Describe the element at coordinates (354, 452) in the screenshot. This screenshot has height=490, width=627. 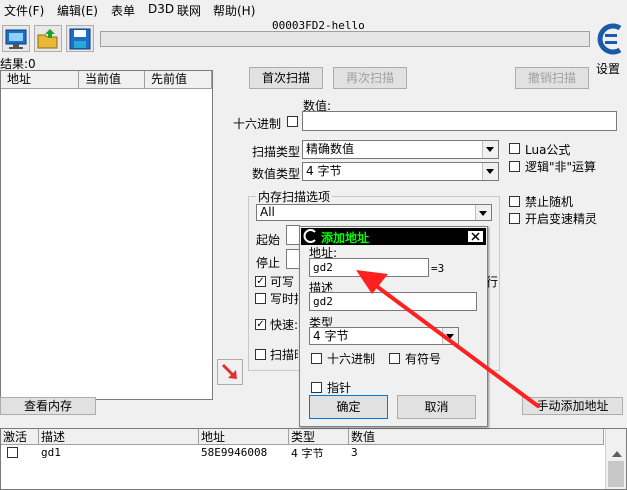
I see `row-value: 3` at that location.